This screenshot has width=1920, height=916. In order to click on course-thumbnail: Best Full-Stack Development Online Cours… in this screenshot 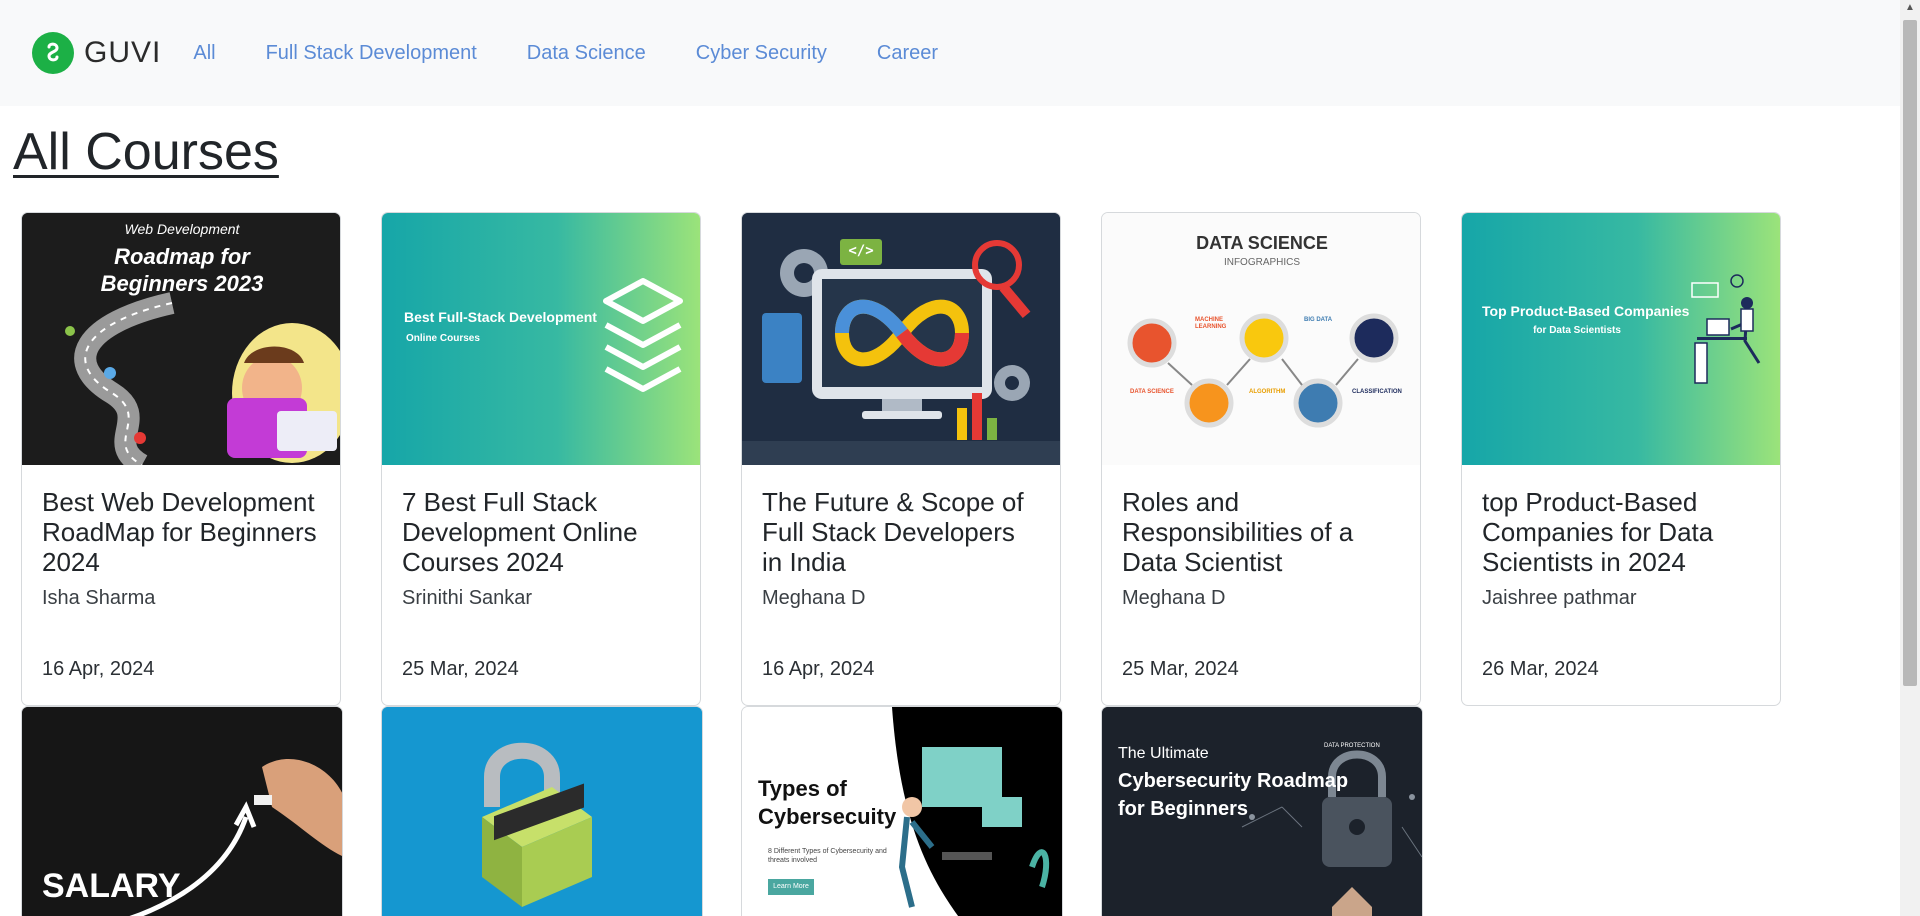, I will do `click(541, 339)`.